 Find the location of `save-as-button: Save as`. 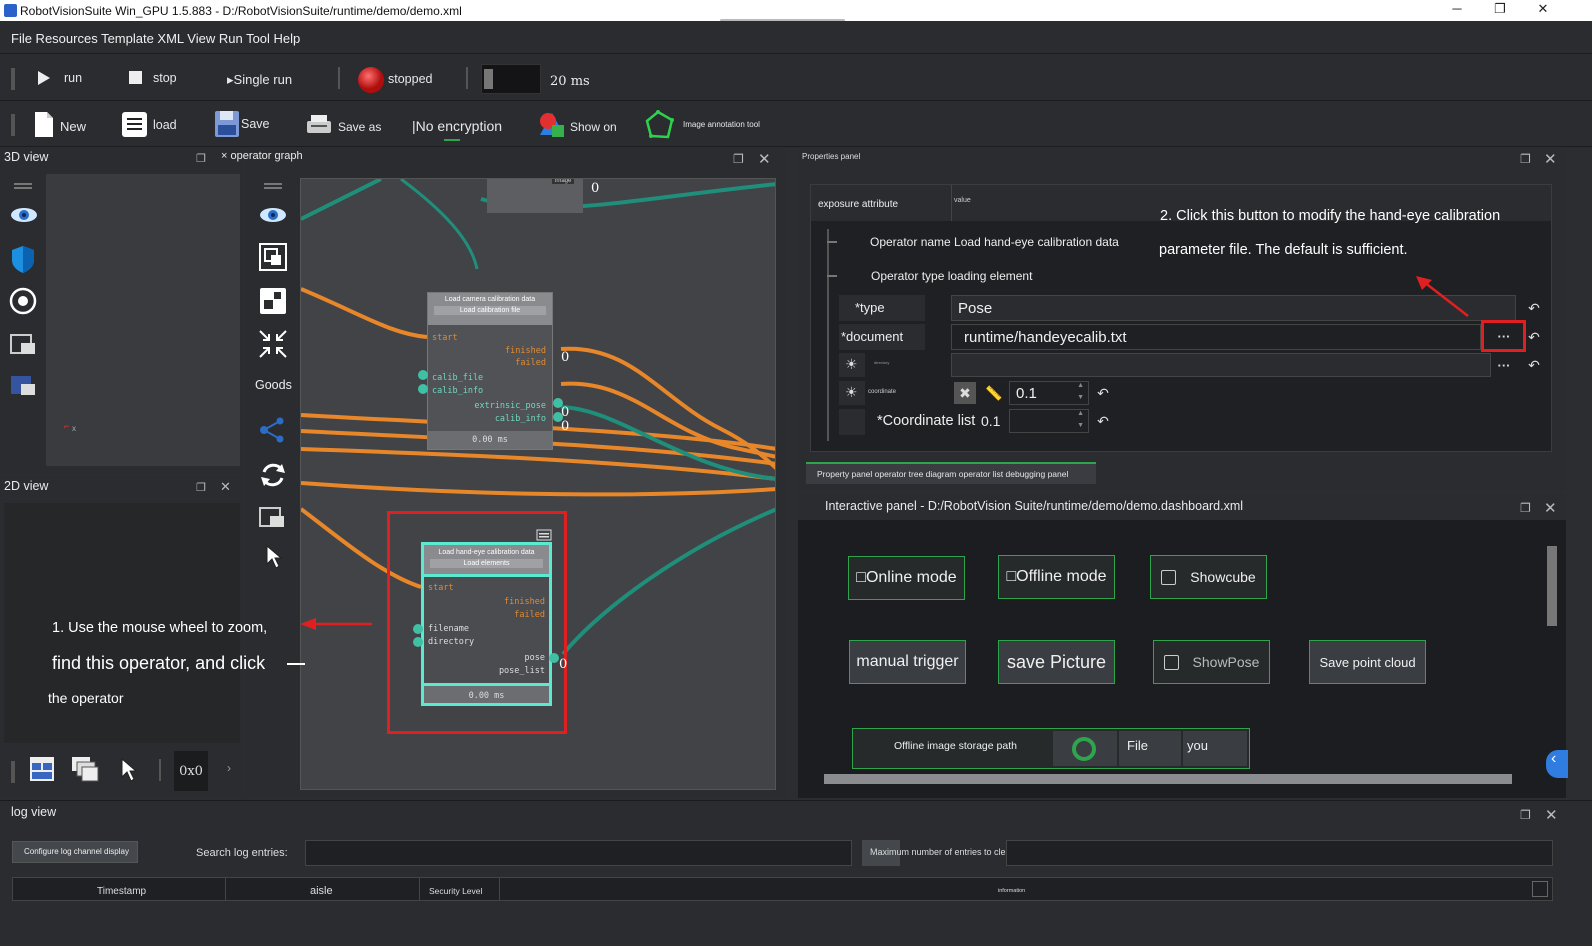

save-as-button: Save as is located at coordinates (343, 125).